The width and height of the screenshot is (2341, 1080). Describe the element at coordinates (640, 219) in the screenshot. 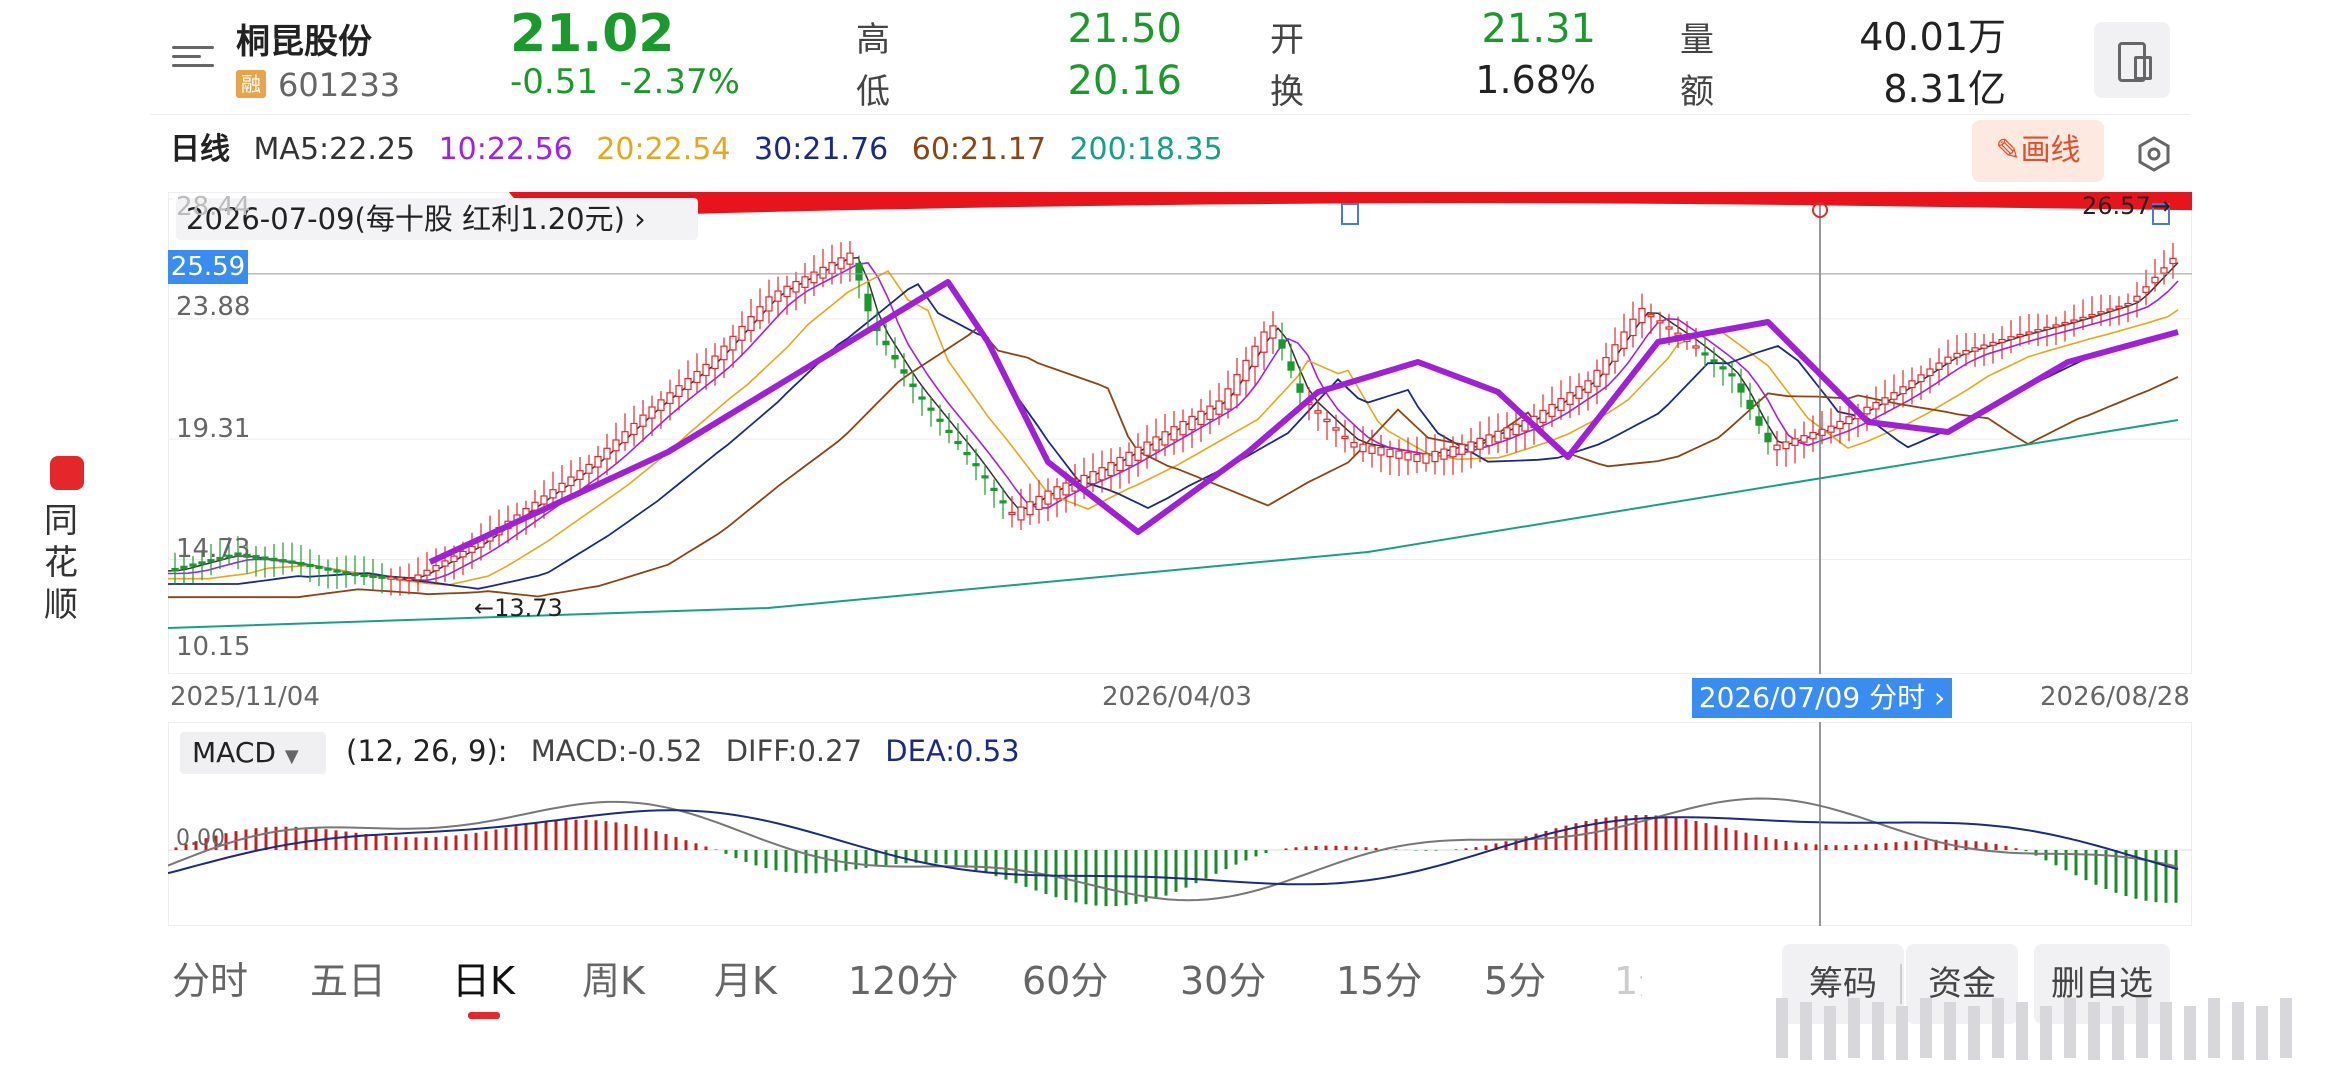

I see `chevron-right-icon: ›` at that location.